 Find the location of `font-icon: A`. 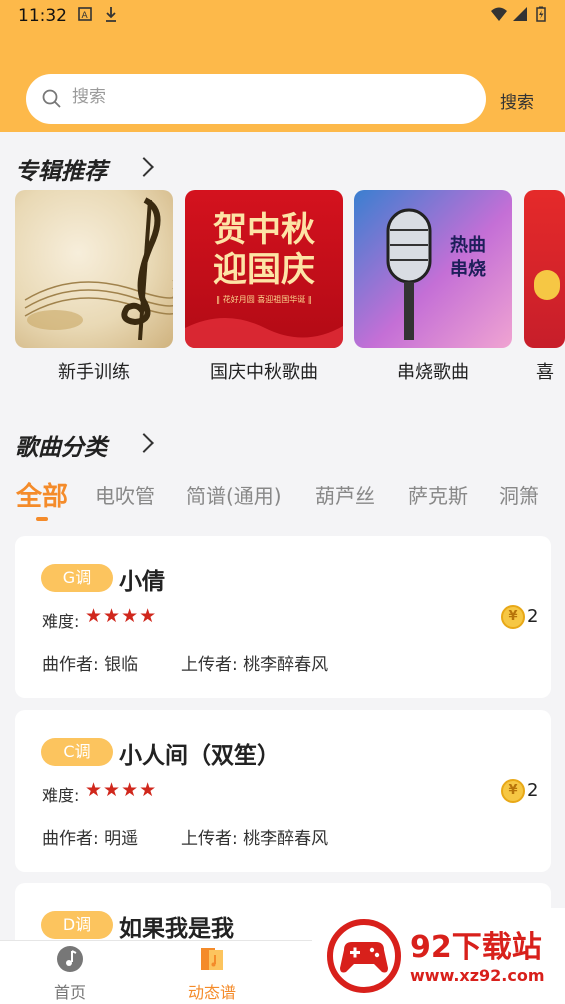

font-icon: A is located at coordinates (85, 14).